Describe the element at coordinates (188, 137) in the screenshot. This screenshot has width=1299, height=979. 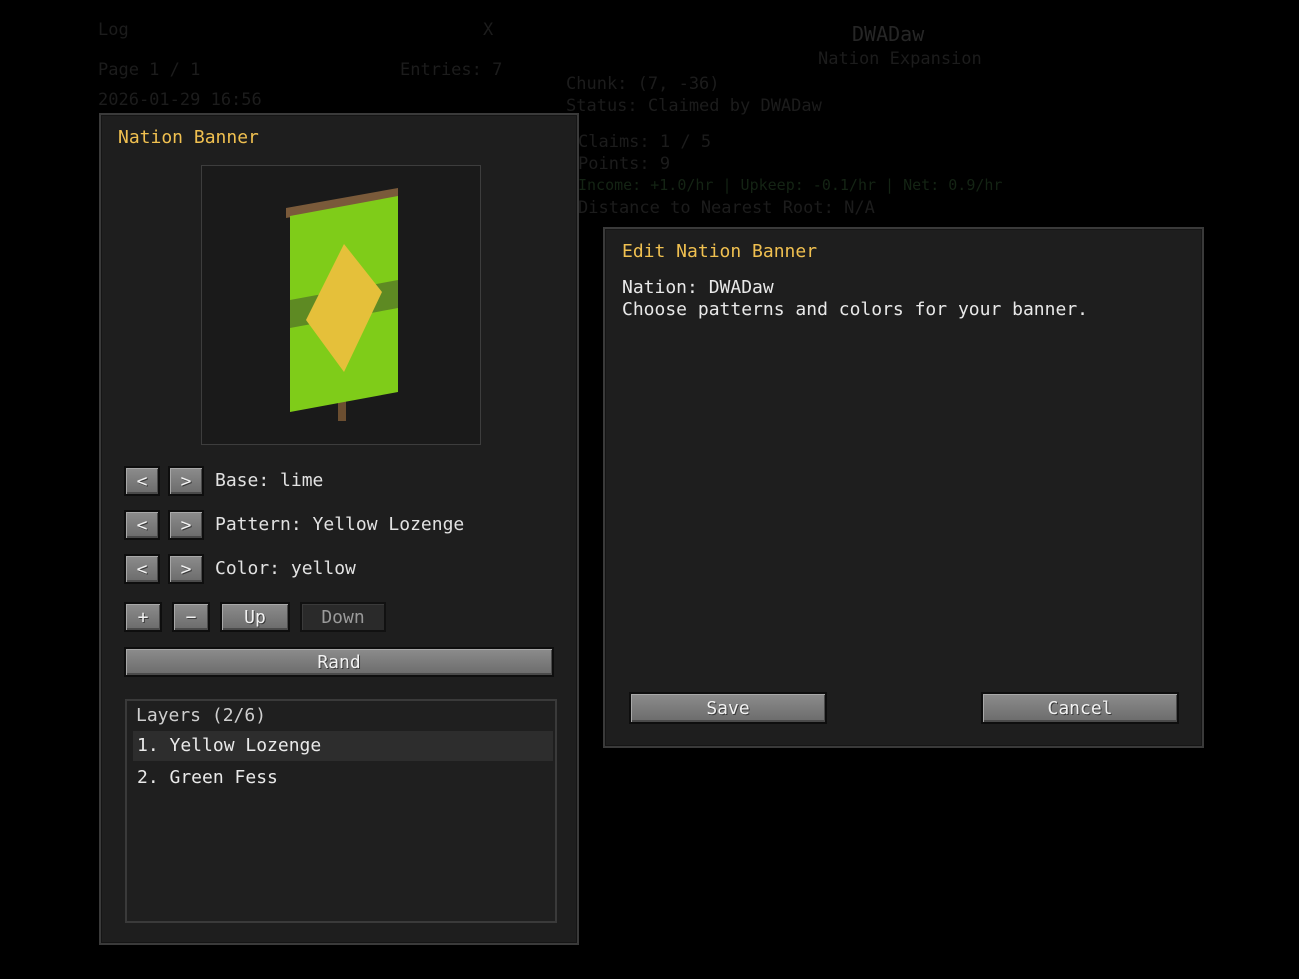
I see `banner-panel-title: Nation Banner` at that location.